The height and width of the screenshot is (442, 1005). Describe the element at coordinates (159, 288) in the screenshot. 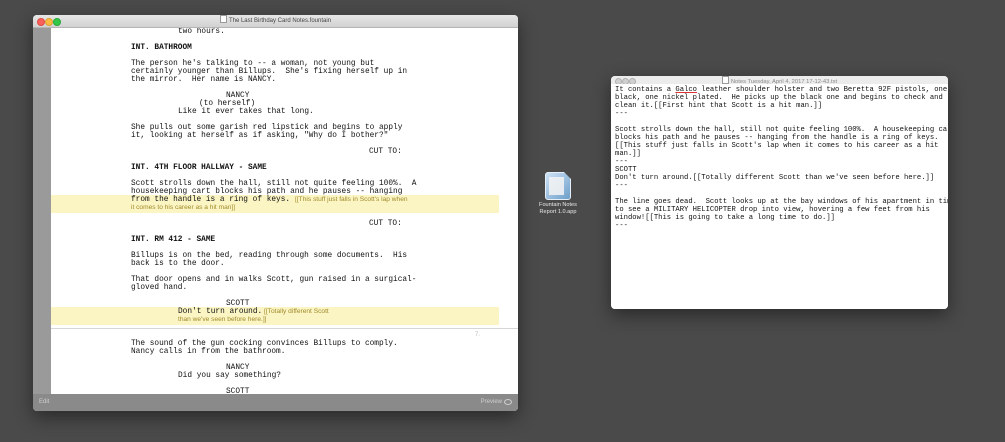

I see `action-line: gloved hand.` at that location.